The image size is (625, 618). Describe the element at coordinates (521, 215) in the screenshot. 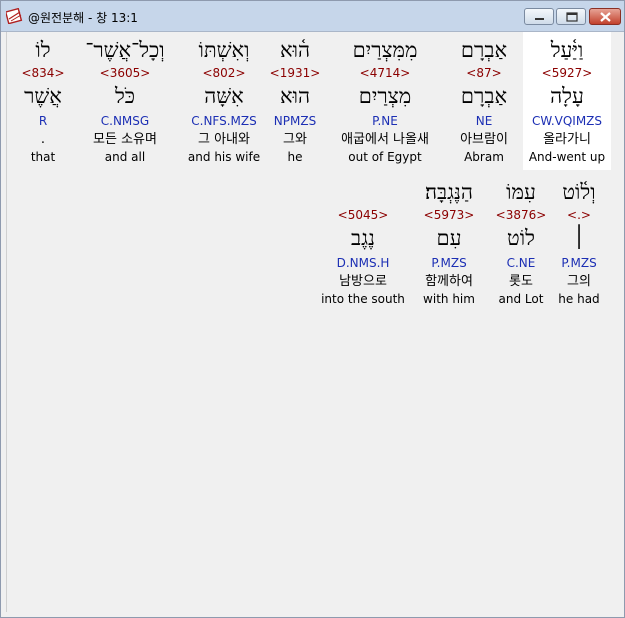

I see `strong-number: <3876>` at that location.